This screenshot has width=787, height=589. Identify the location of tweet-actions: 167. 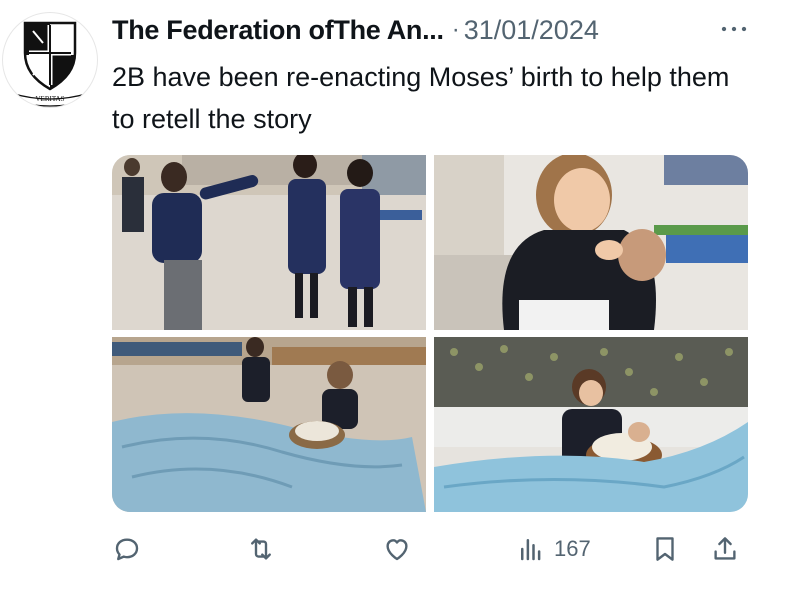
(433, 549).